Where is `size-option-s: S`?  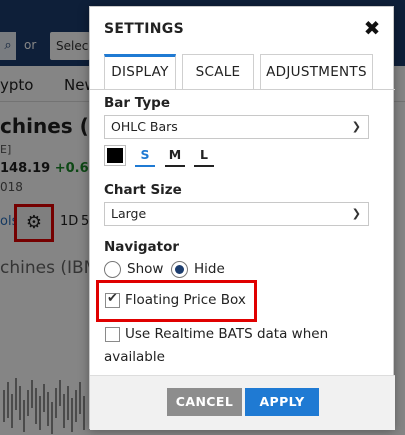 size-option-s: S is located at coordinates (145, 156).